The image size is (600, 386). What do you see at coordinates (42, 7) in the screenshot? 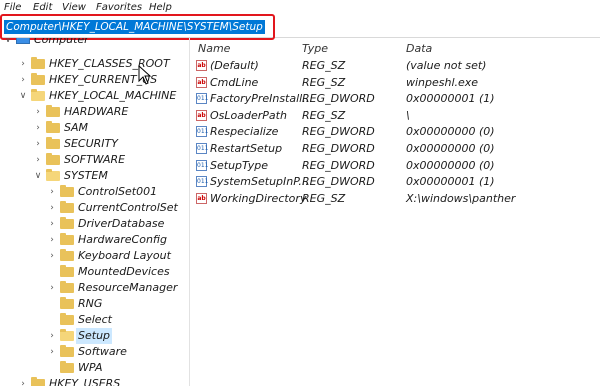
I see `menu-edit: Edit` at bounding box center [42, 7].